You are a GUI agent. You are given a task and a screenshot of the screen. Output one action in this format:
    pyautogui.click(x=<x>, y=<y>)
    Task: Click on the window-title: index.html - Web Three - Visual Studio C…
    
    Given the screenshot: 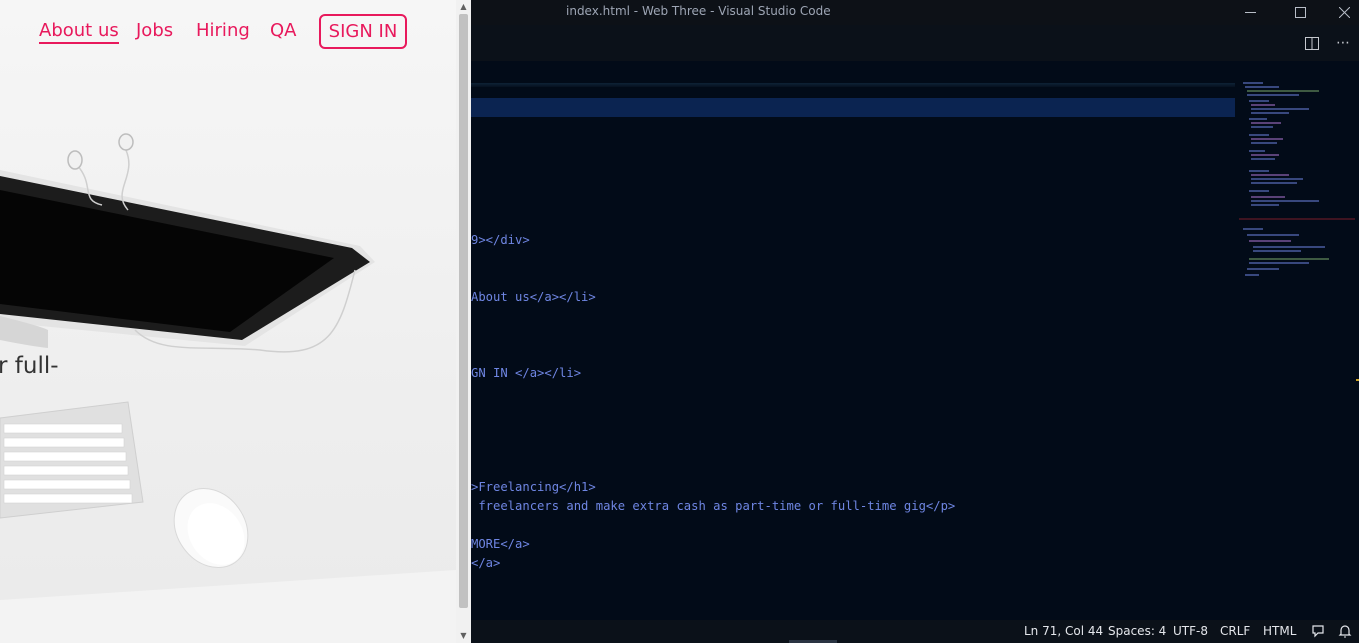 What is the action you would take?
    pyautogui.click(x=698, y=11)
    